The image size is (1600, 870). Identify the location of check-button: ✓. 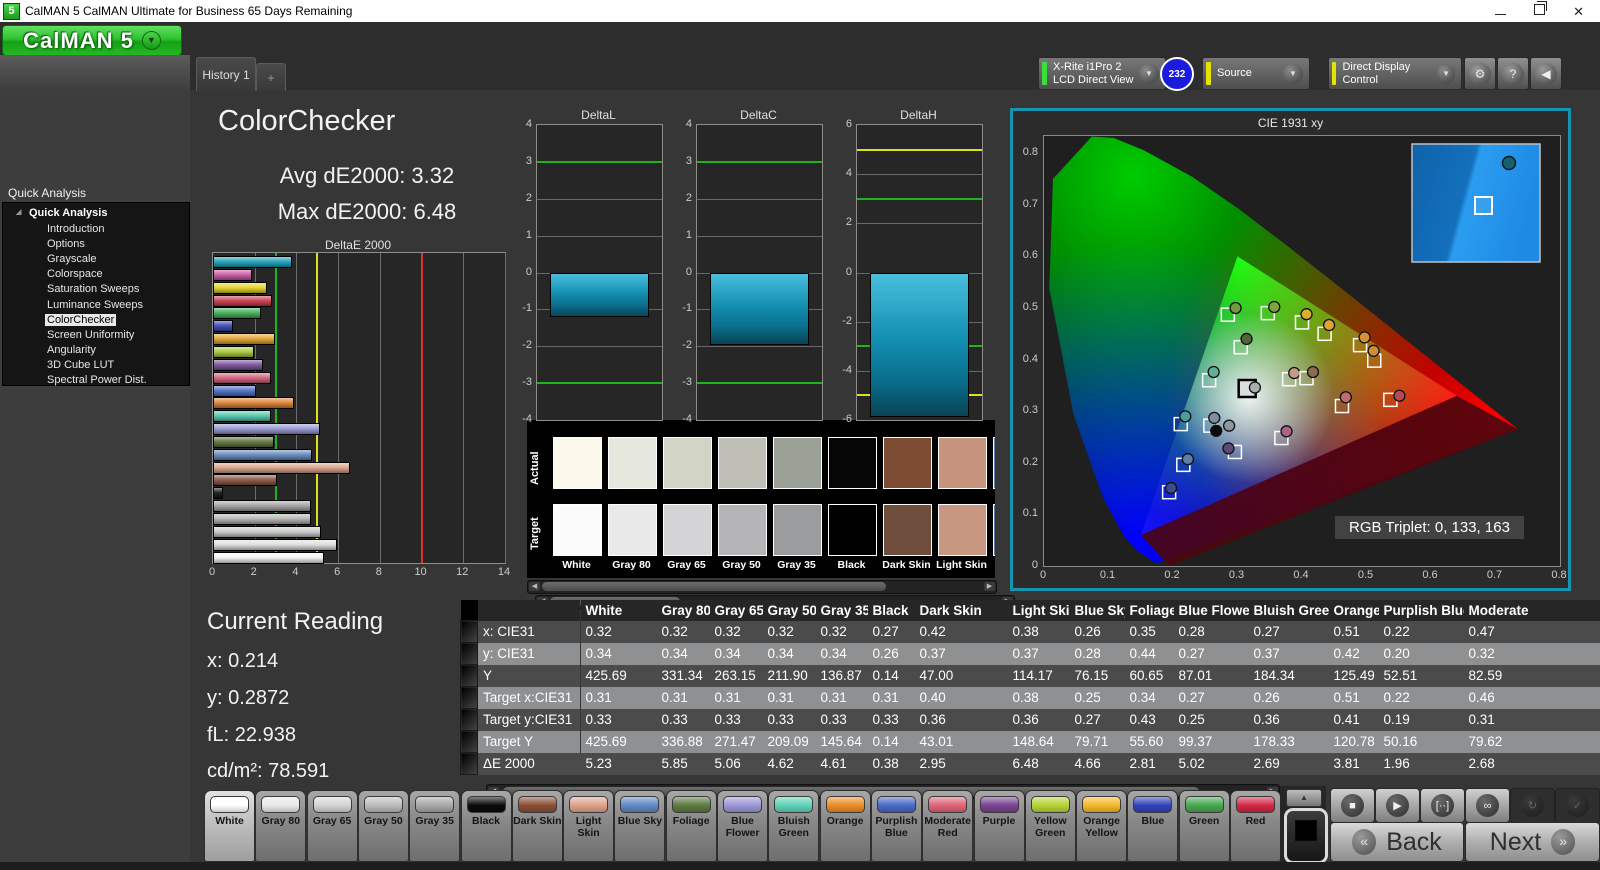
(1577, 805).